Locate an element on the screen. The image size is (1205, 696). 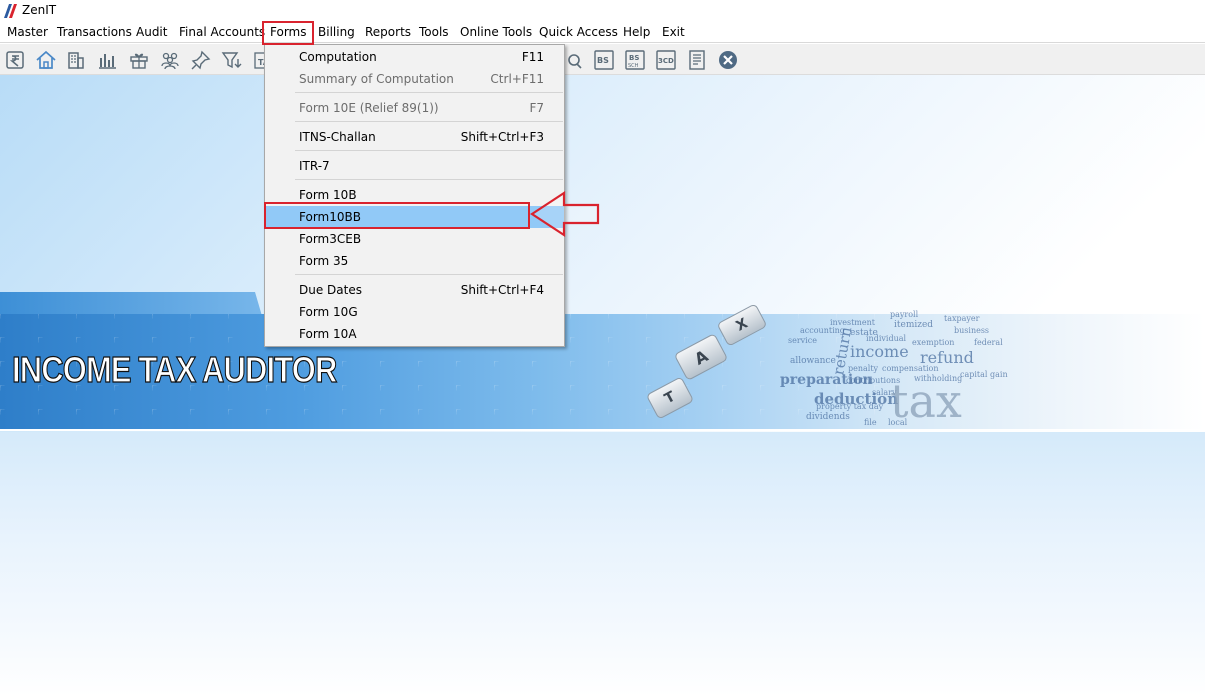
word-payroll: payroll is located at coordinates (904, 314).